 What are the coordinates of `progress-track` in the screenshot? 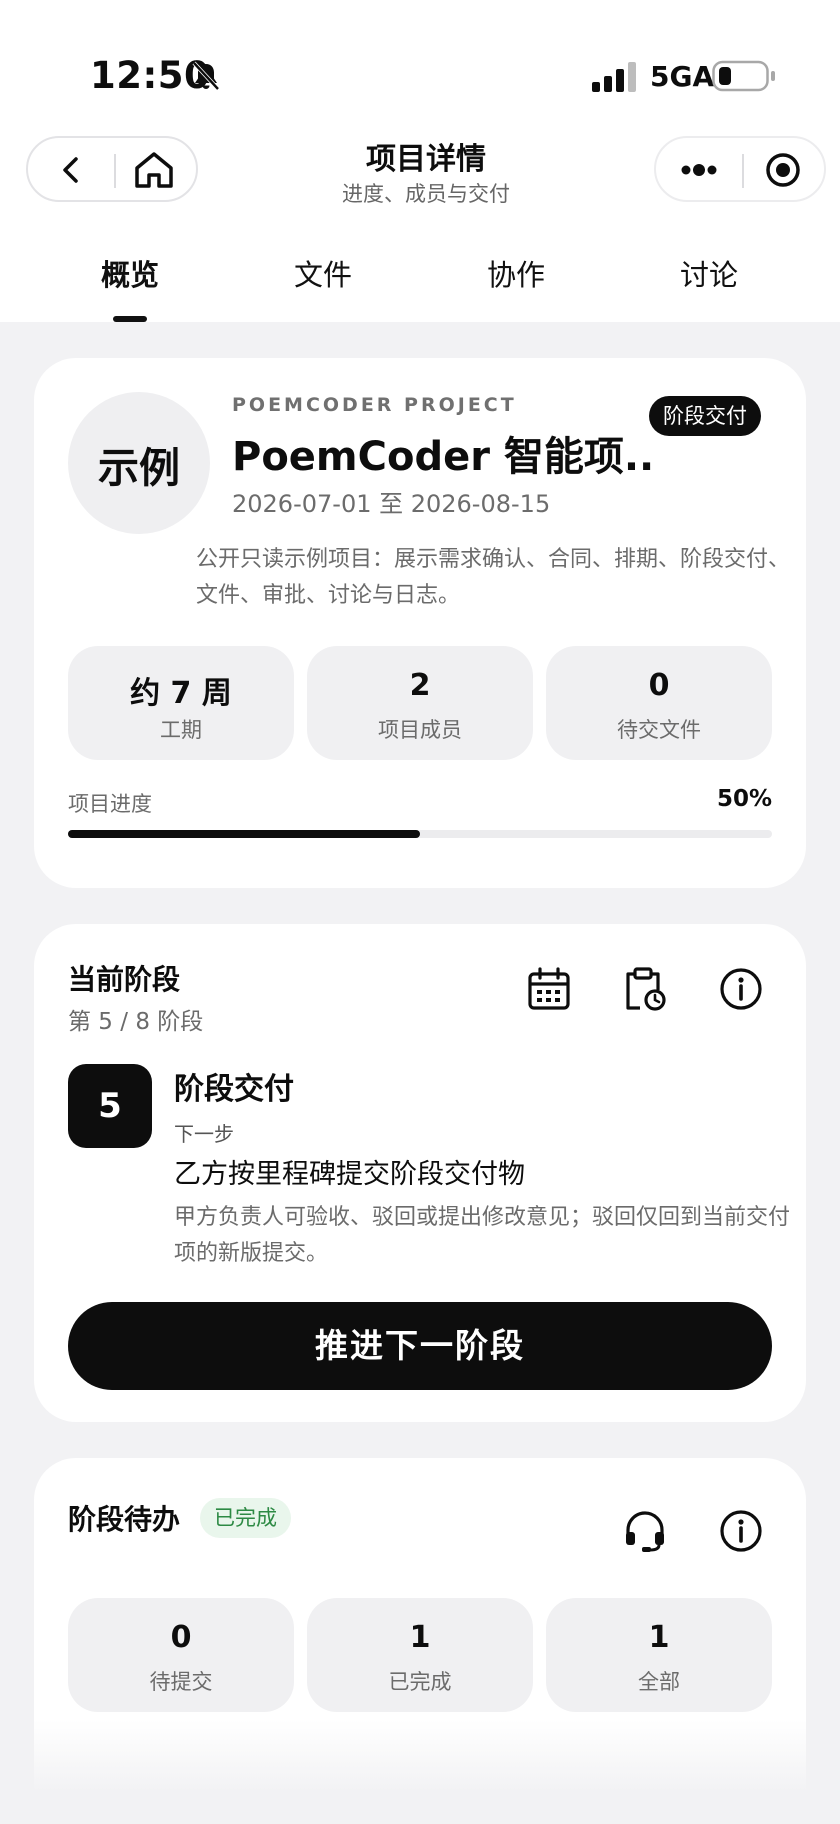 It's located at (420, 834).